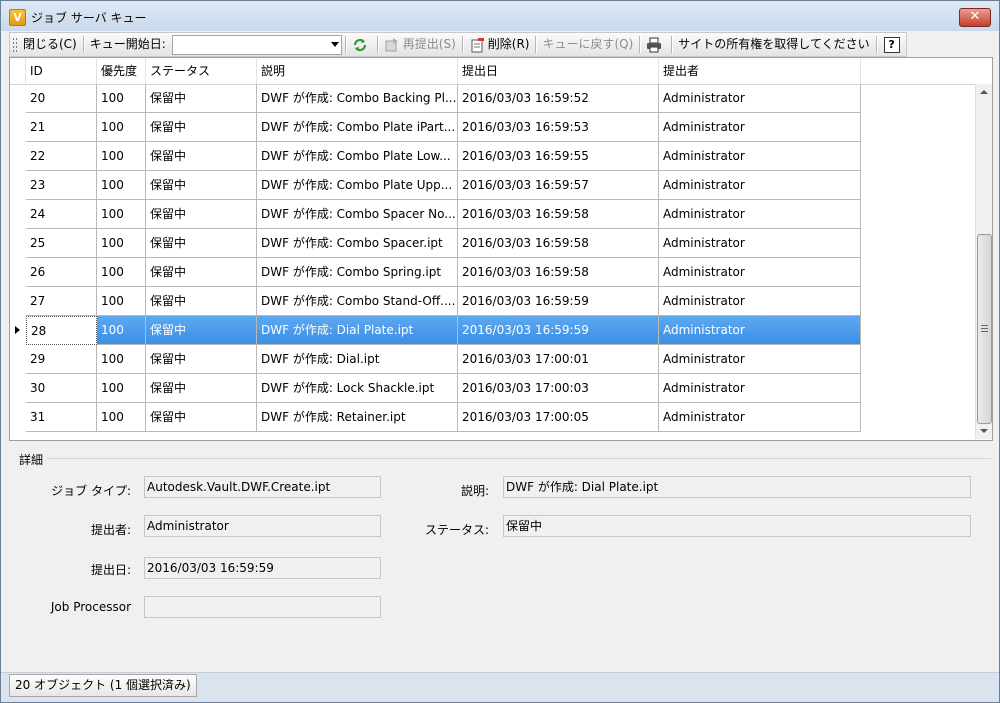 The image size is (1000, 703). What do you see at coordinates (773, 44) in the screenshot?
I see `take-site-ownership-button: サイトの所有権を取得してください` at bounding box center [773, 44].